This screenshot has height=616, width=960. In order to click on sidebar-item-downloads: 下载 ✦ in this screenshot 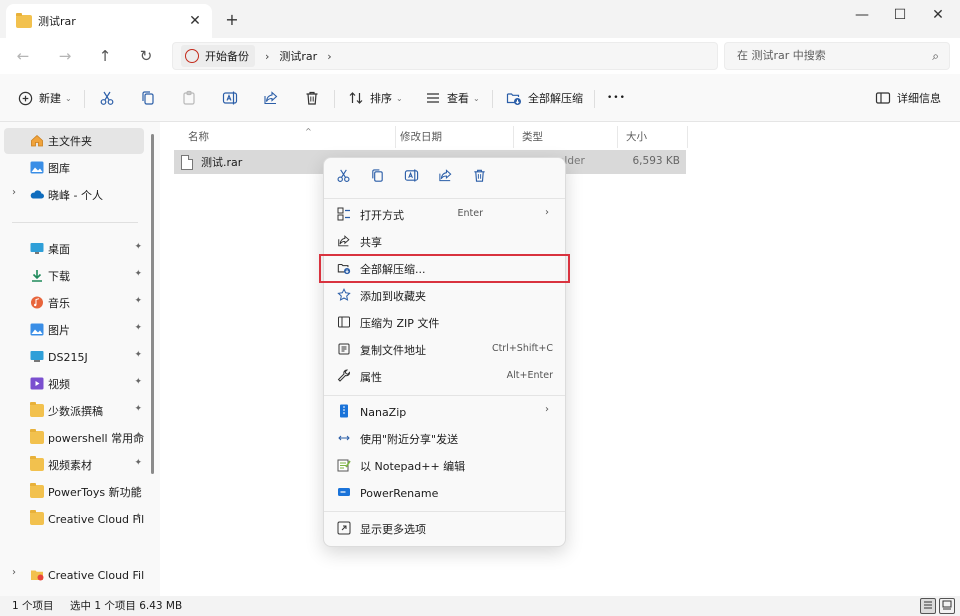, I will do `click(74, 276)`.